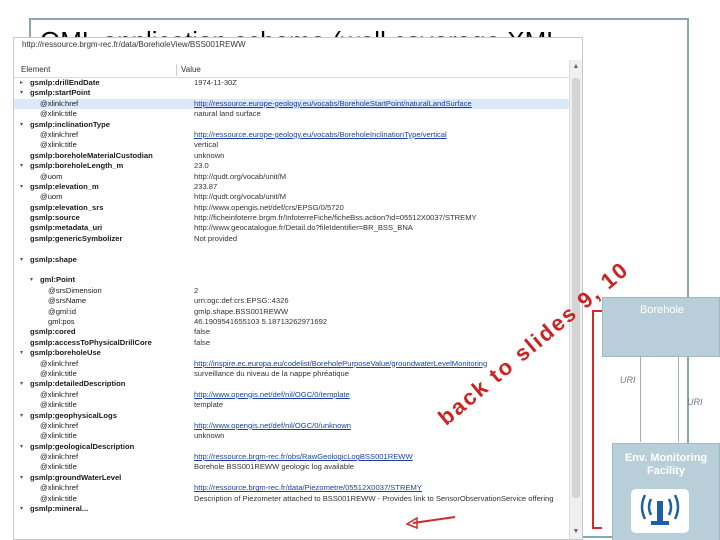  What do you see at coordinates (292, 83) in the screenshot?
I see `table-row: ▸ gsmlp:drillEndDate 1974-11-30Z` at bounding box center [292, 83].